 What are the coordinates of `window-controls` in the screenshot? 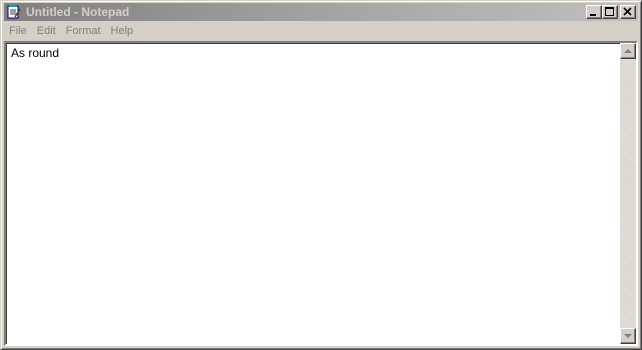 It's located at (611, 12).